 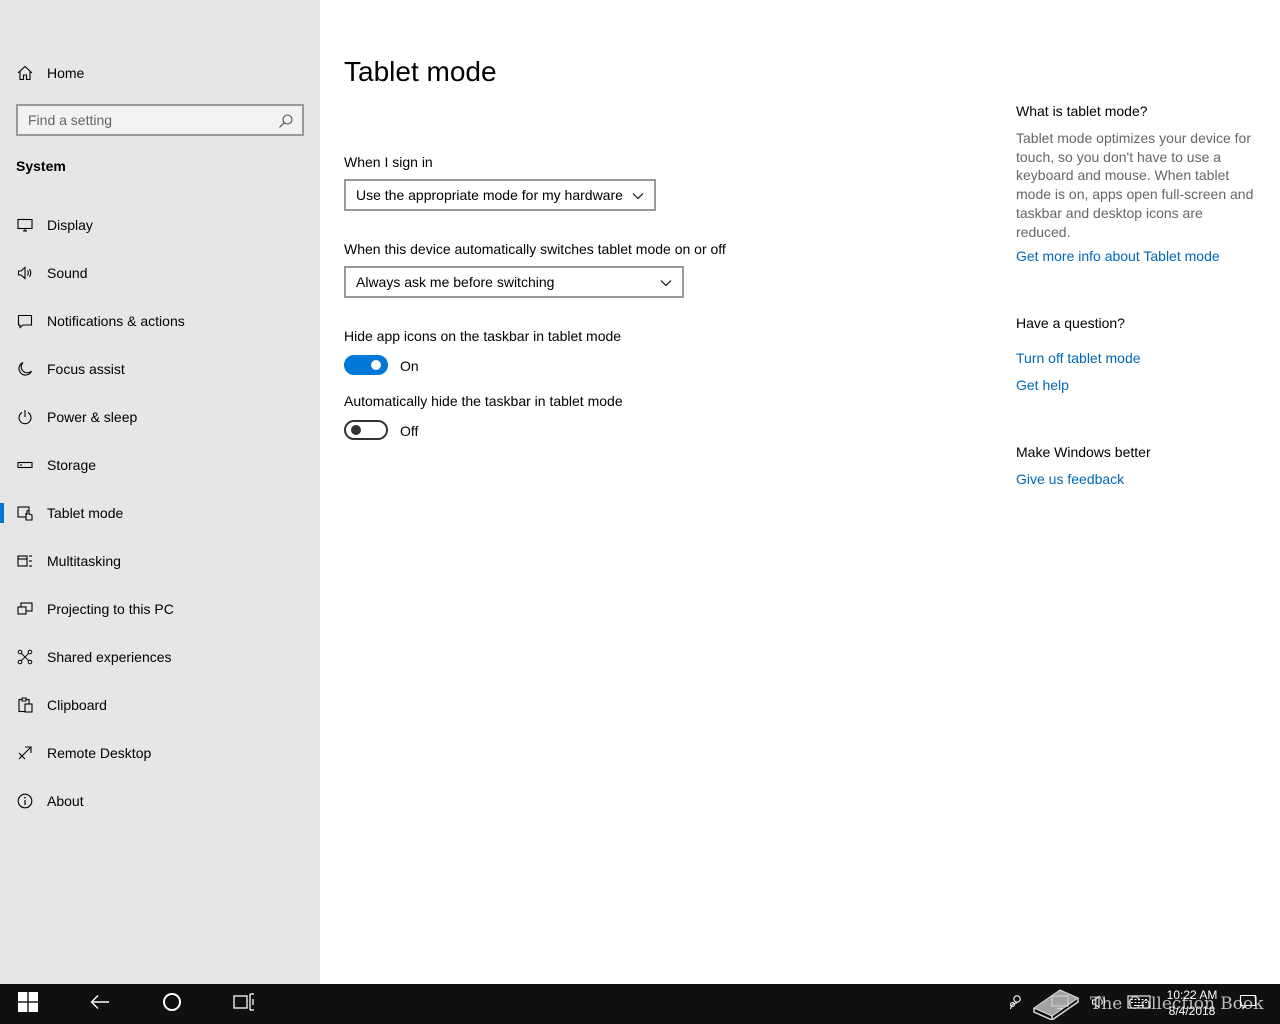 I want to click on sidebar-item-shared-experiences: Shared experiences, so click(x=160, y=657).